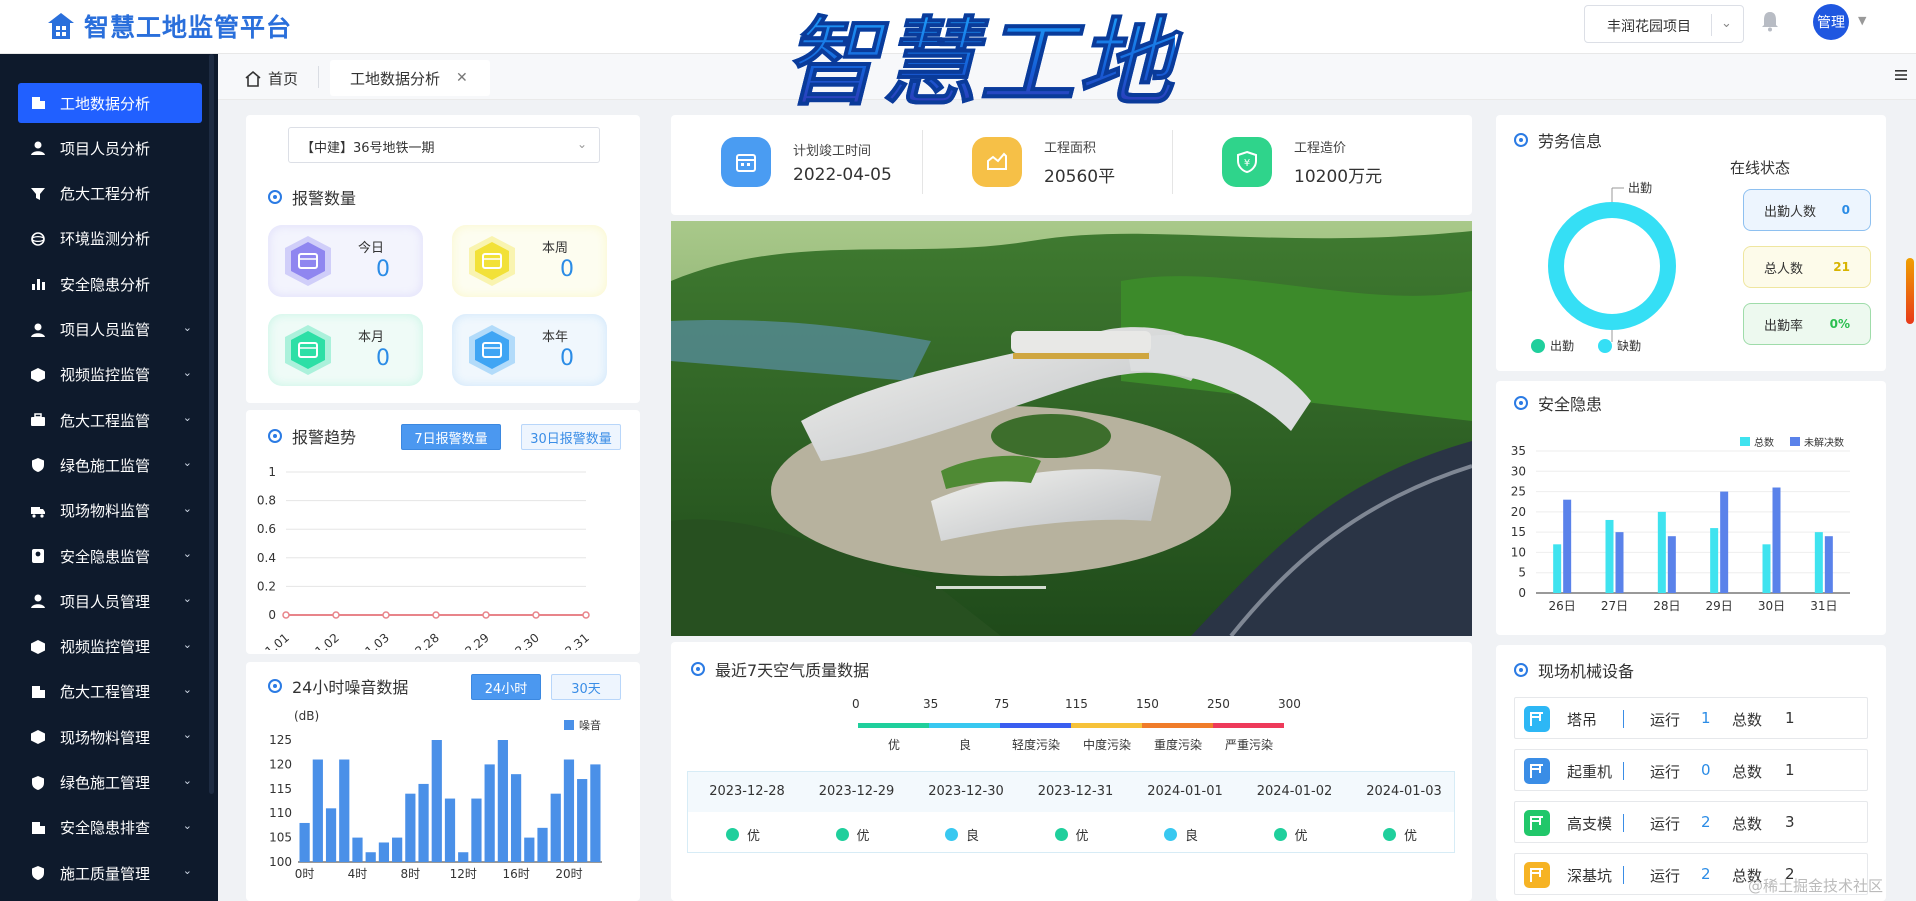  I want to click on machine-total-label: 总数, so click(1747, 824).